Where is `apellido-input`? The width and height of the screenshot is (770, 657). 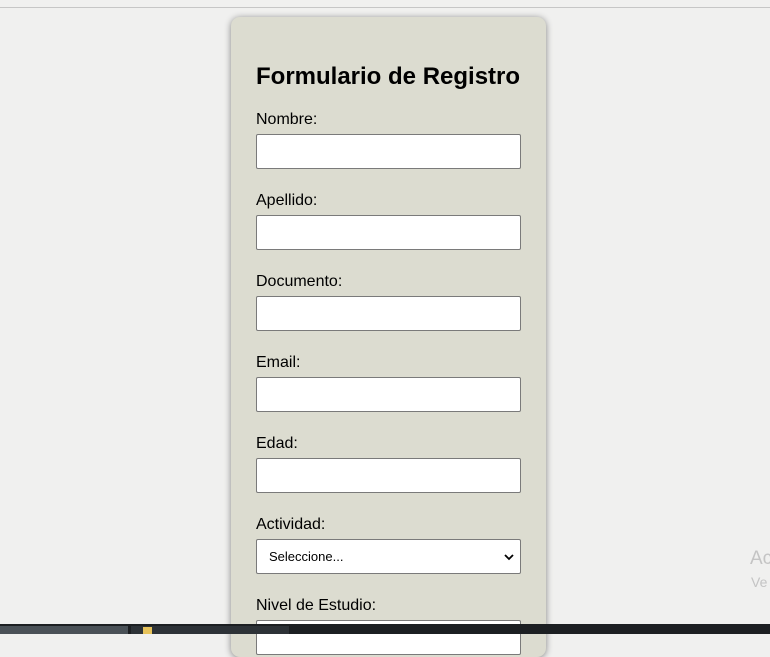
apellido-input is located at coordinates (388, 232).